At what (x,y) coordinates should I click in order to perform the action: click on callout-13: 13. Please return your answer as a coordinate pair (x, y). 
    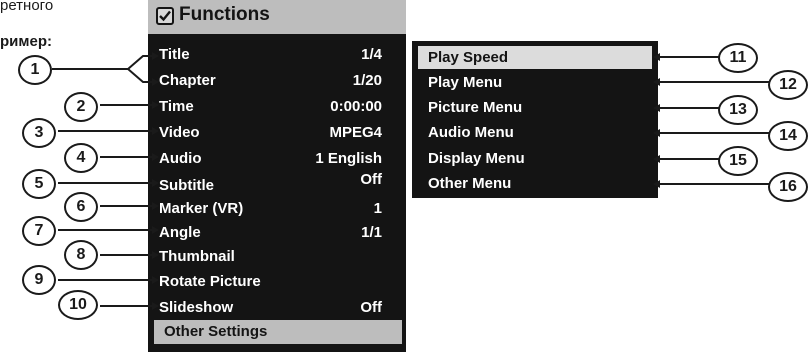
    Looking at the image, I should click on (738, 110).